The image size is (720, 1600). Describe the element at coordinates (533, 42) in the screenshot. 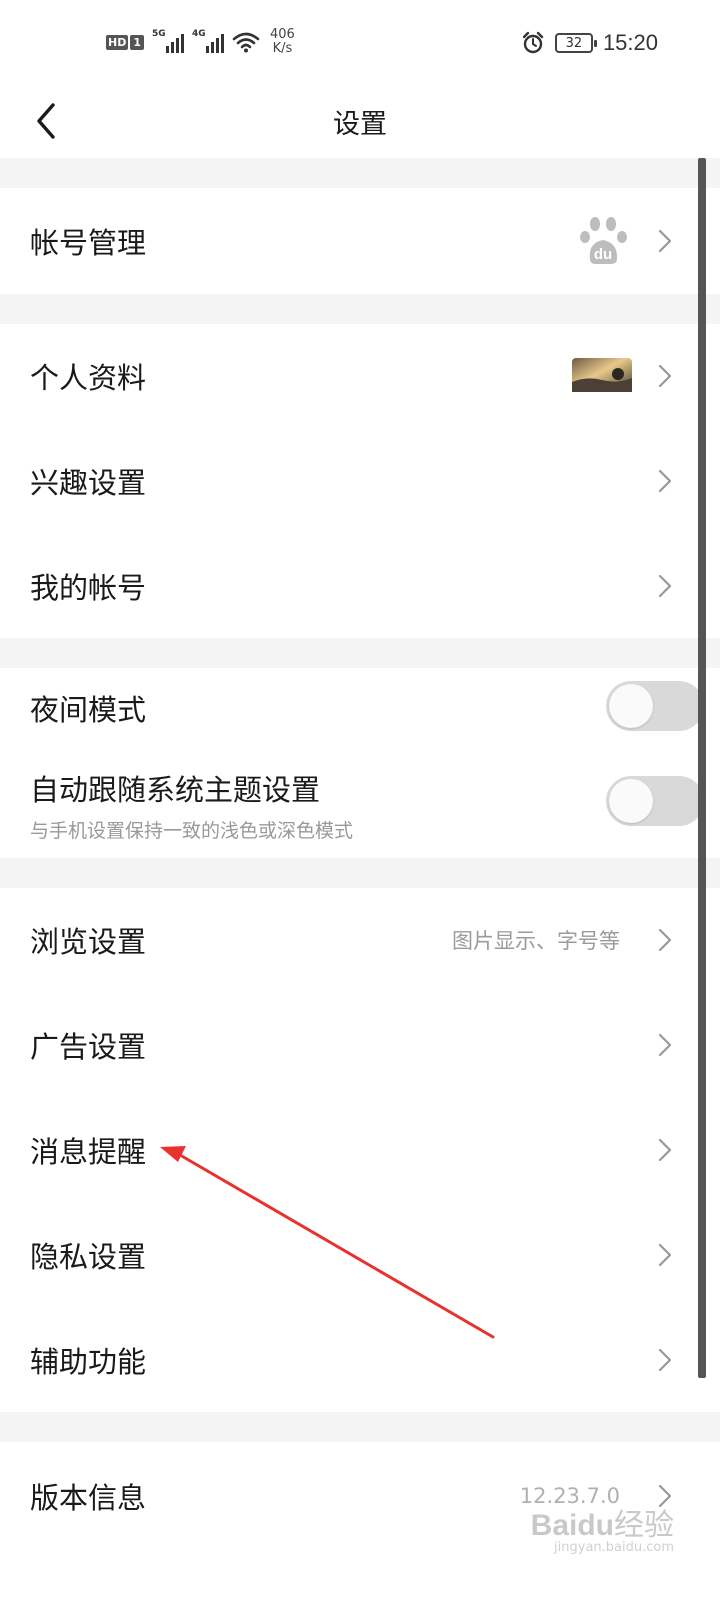

I see `alarm-icon` at that location.